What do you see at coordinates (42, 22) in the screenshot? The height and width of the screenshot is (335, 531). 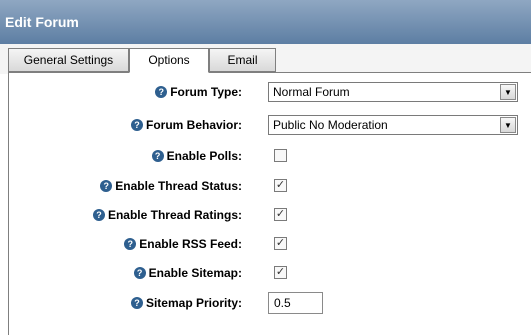 I see `page-title: Edit Forum` at bounding box center [42, 22].